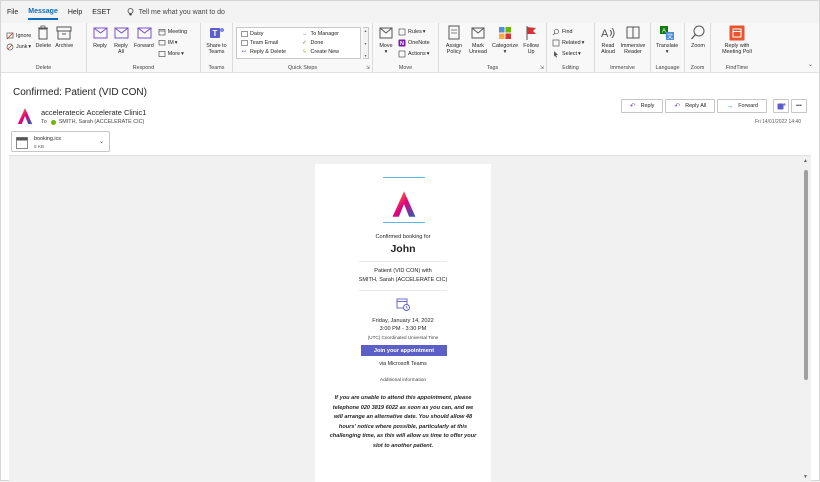 The image size is (820, 482). Describe the element at coordinates (402, 54) in the screenshot. I see `actions-icon` at that location.